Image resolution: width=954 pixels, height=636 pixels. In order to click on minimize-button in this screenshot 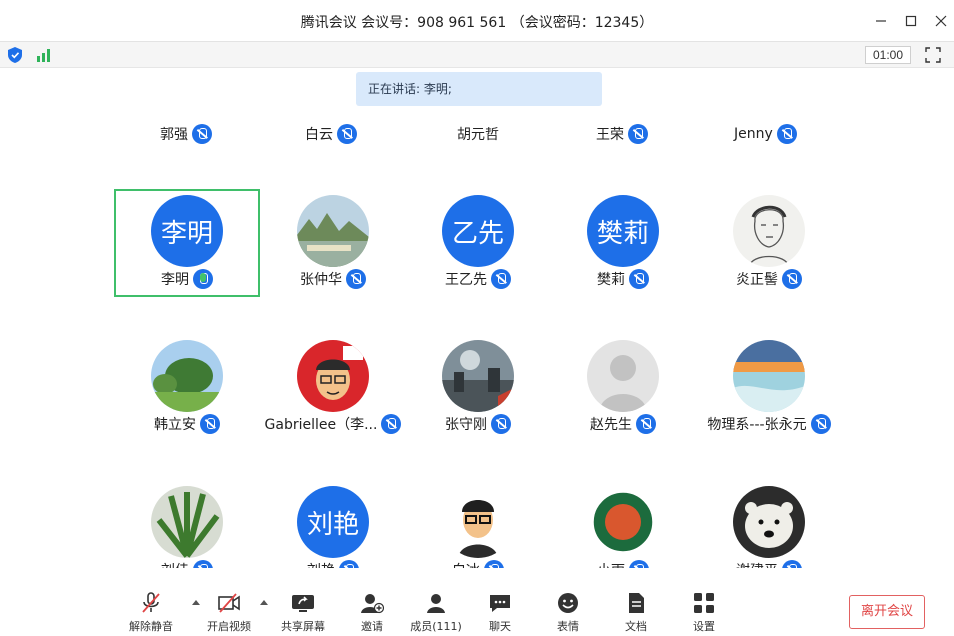, I will do `click(881, 21)`.